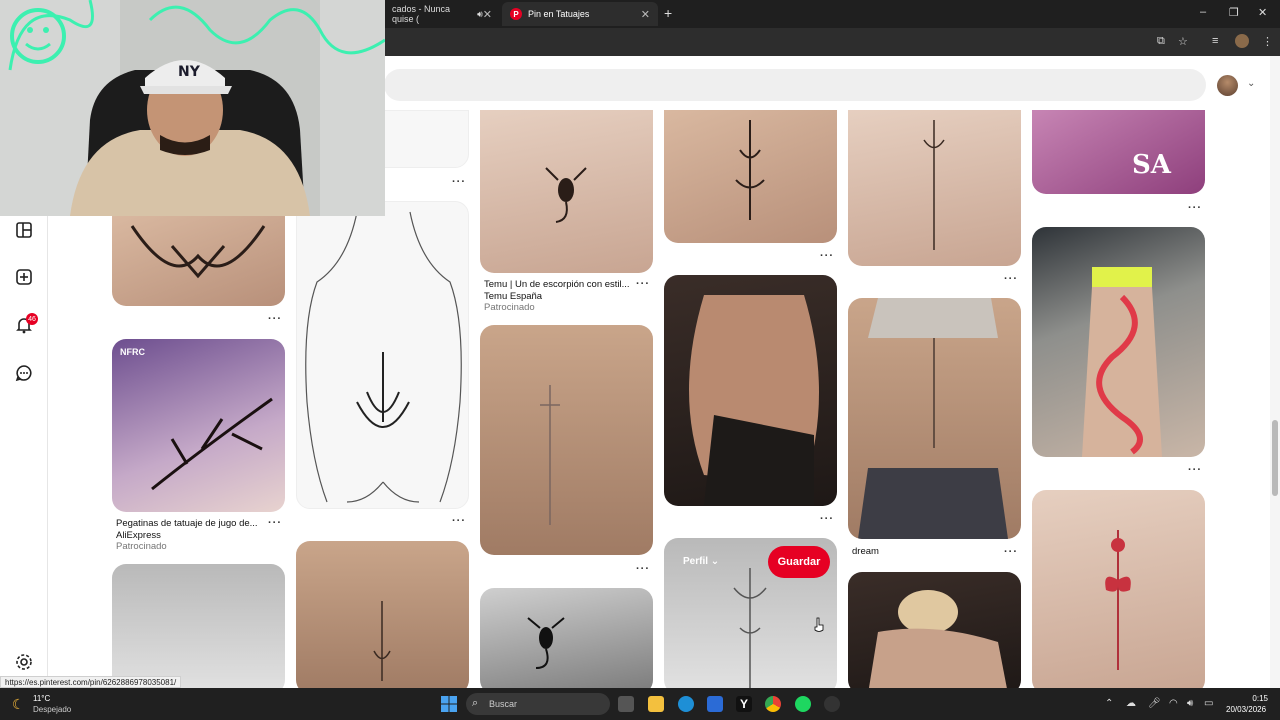  What do you see at coordinates (1154, 703) in the screenshot?
I see `microphone-icon: 🎤︎` at bounding box center [1154, 703].